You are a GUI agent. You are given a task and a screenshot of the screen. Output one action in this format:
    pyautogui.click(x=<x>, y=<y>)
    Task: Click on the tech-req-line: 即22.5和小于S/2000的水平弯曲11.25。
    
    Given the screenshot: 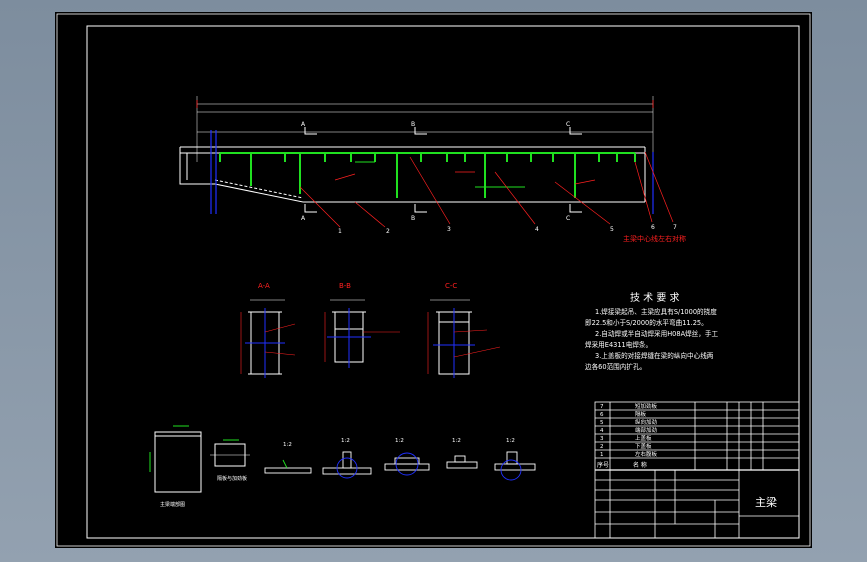 What is the action you would take?
    pyautogui.click(x=646, y=322)
    